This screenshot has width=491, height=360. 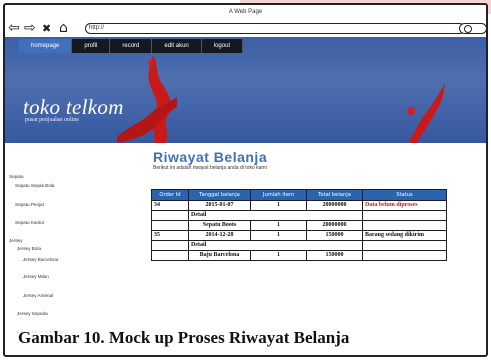 I want to click on sidebar-item-jersey: Jersey, so click(x=16, y=240).